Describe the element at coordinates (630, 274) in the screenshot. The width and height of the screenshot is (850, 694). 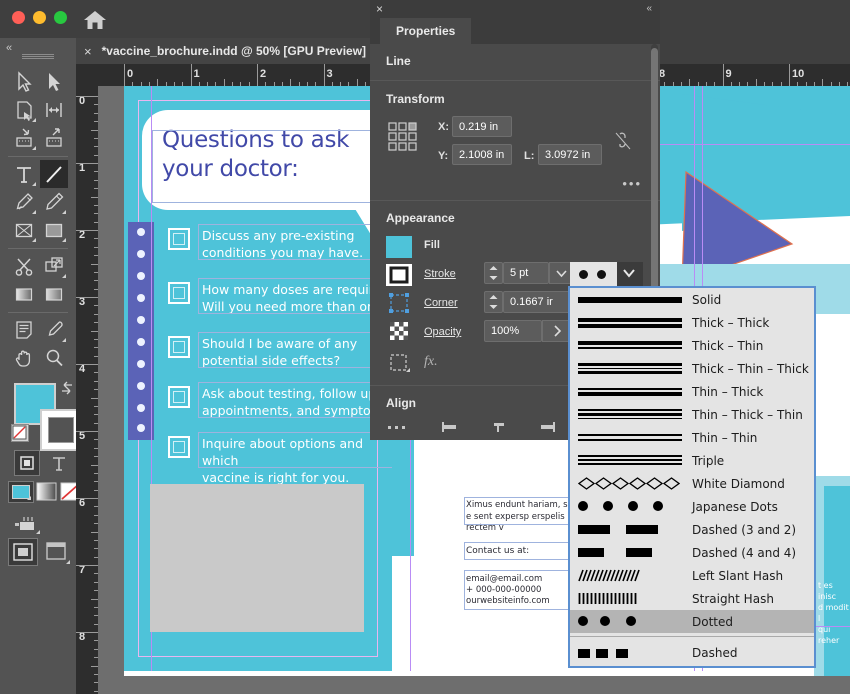
I see `stroke-style-dropdown-button` at that location.